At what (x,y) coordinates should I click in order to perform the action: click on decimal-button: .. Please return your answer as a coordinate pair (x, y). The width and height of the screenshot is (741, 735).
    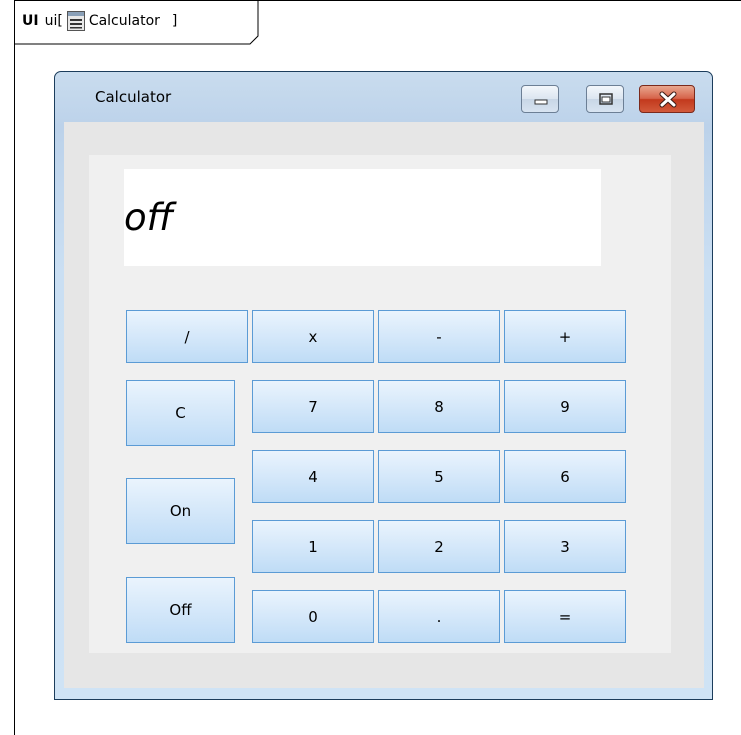
    Looking at the image, I should click on (439, 616).